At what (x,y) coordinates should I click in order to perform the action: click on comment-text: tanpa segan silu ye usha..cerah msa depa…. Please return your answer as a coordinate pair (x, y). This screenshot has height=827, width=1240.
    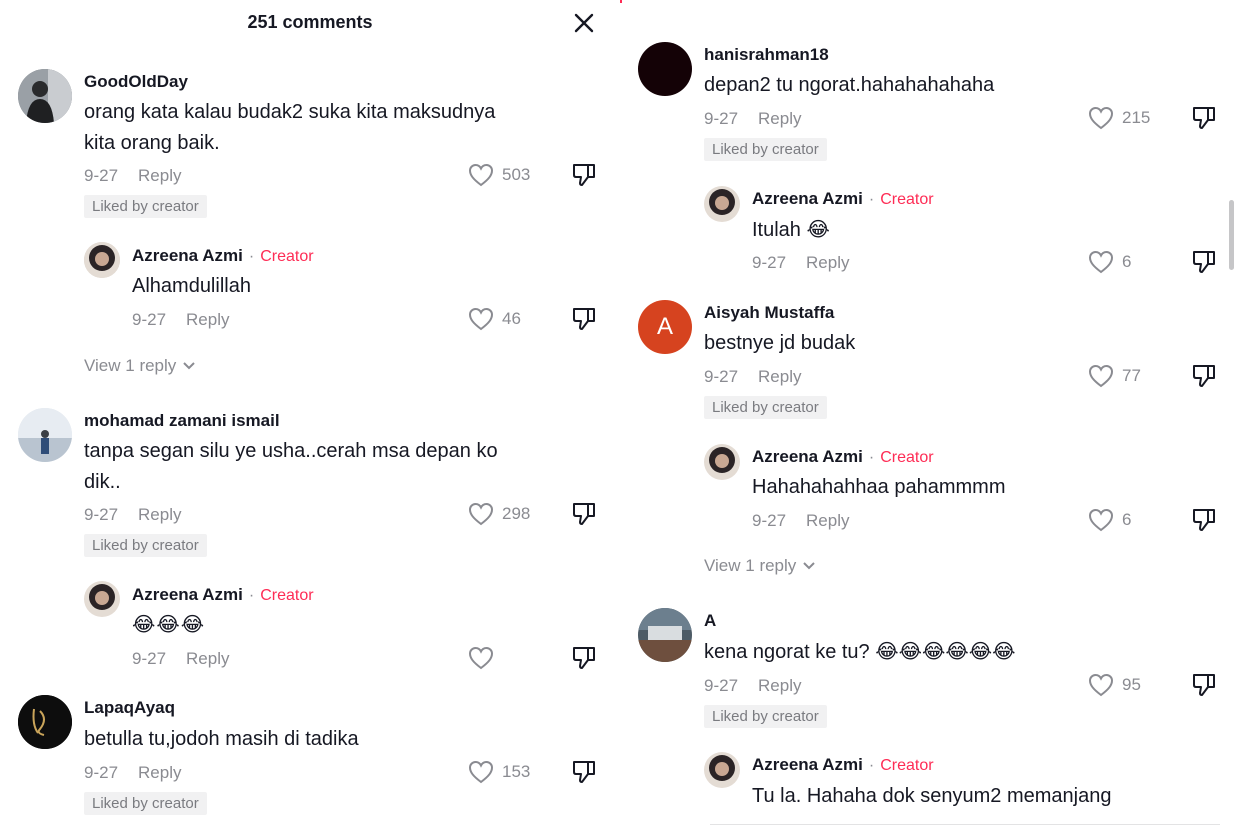
    Looking at the image, I should click on (291, 451).